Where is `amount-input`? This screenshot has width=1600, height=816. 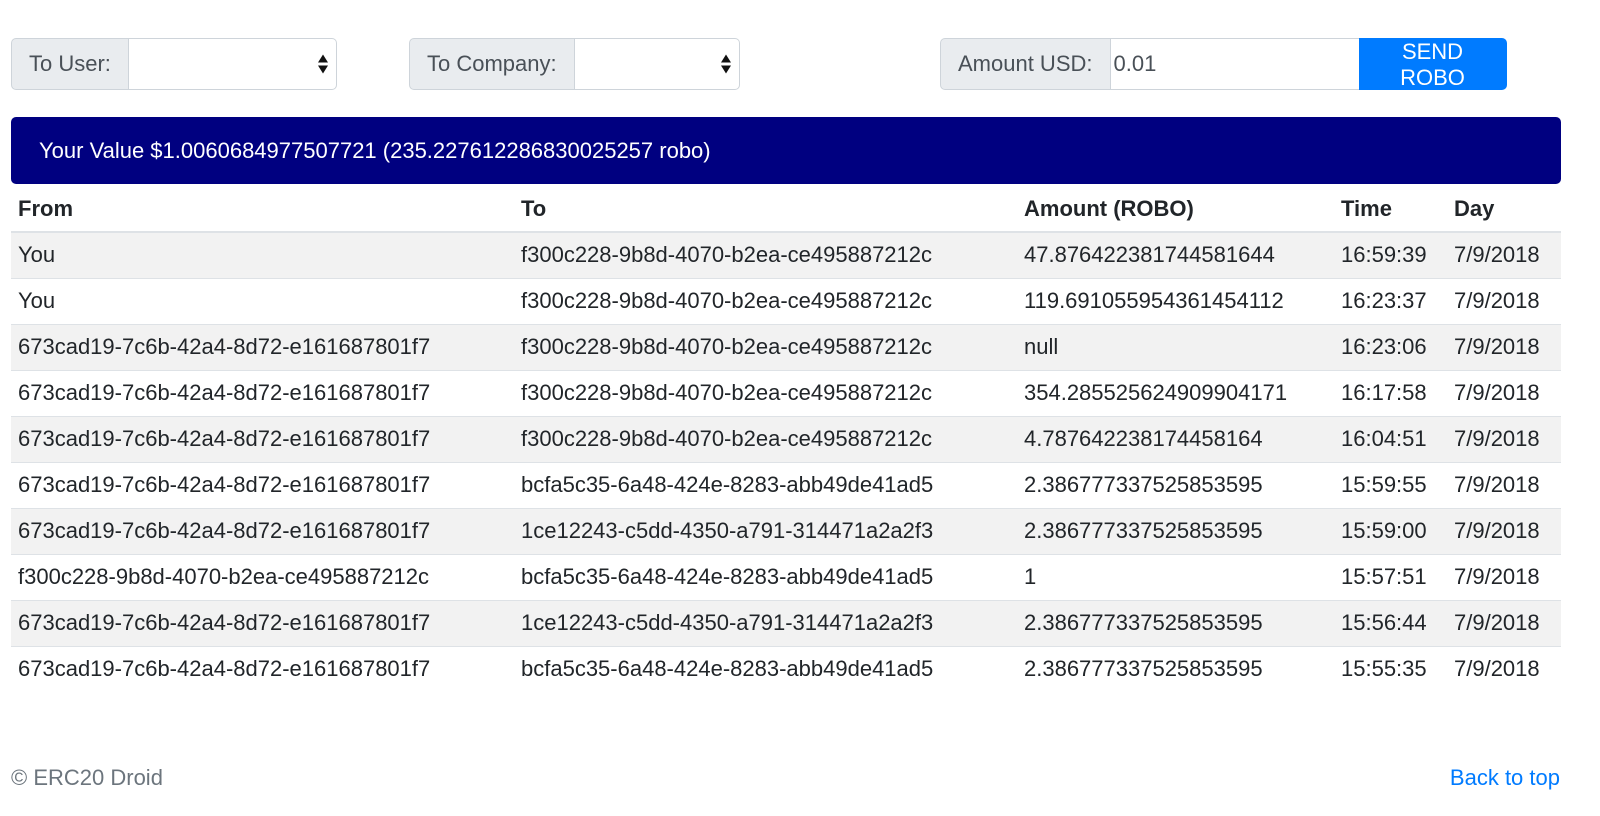
amount-input is located at coordinates (1234, 64).